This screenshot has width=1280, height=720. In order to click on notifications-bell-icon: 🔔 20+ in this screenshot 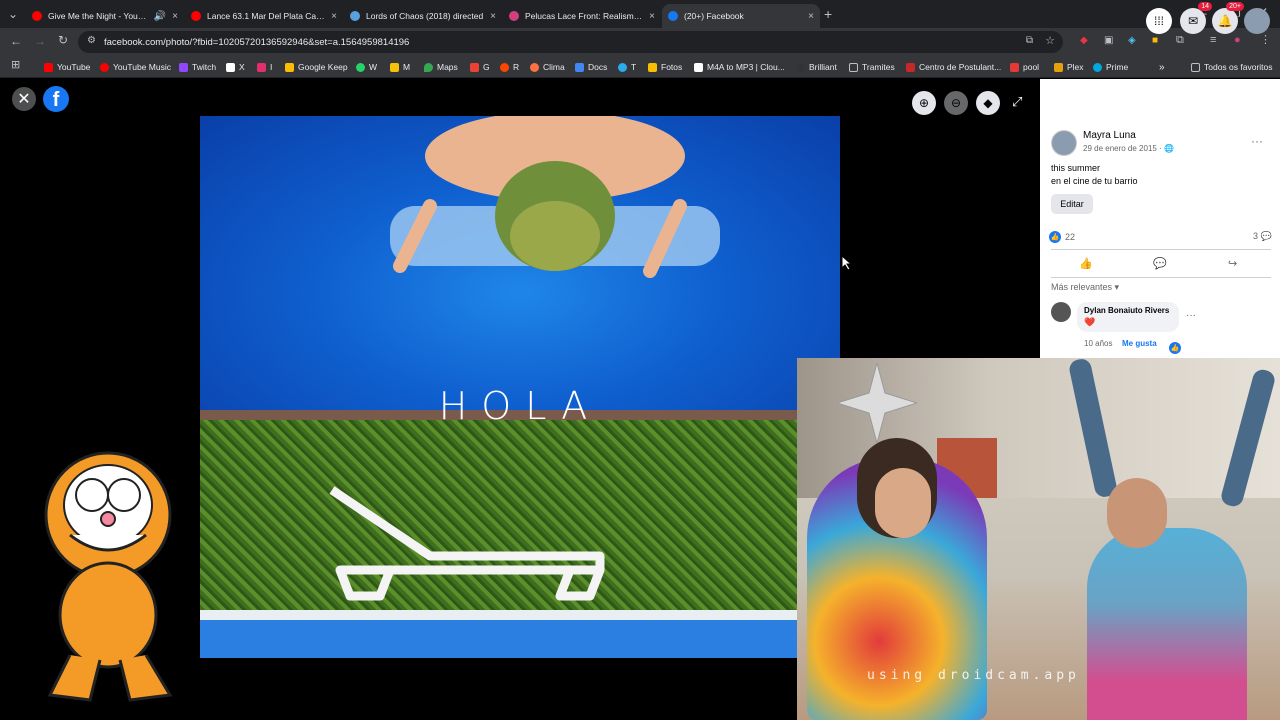, I will do `click(1228, 18)`.